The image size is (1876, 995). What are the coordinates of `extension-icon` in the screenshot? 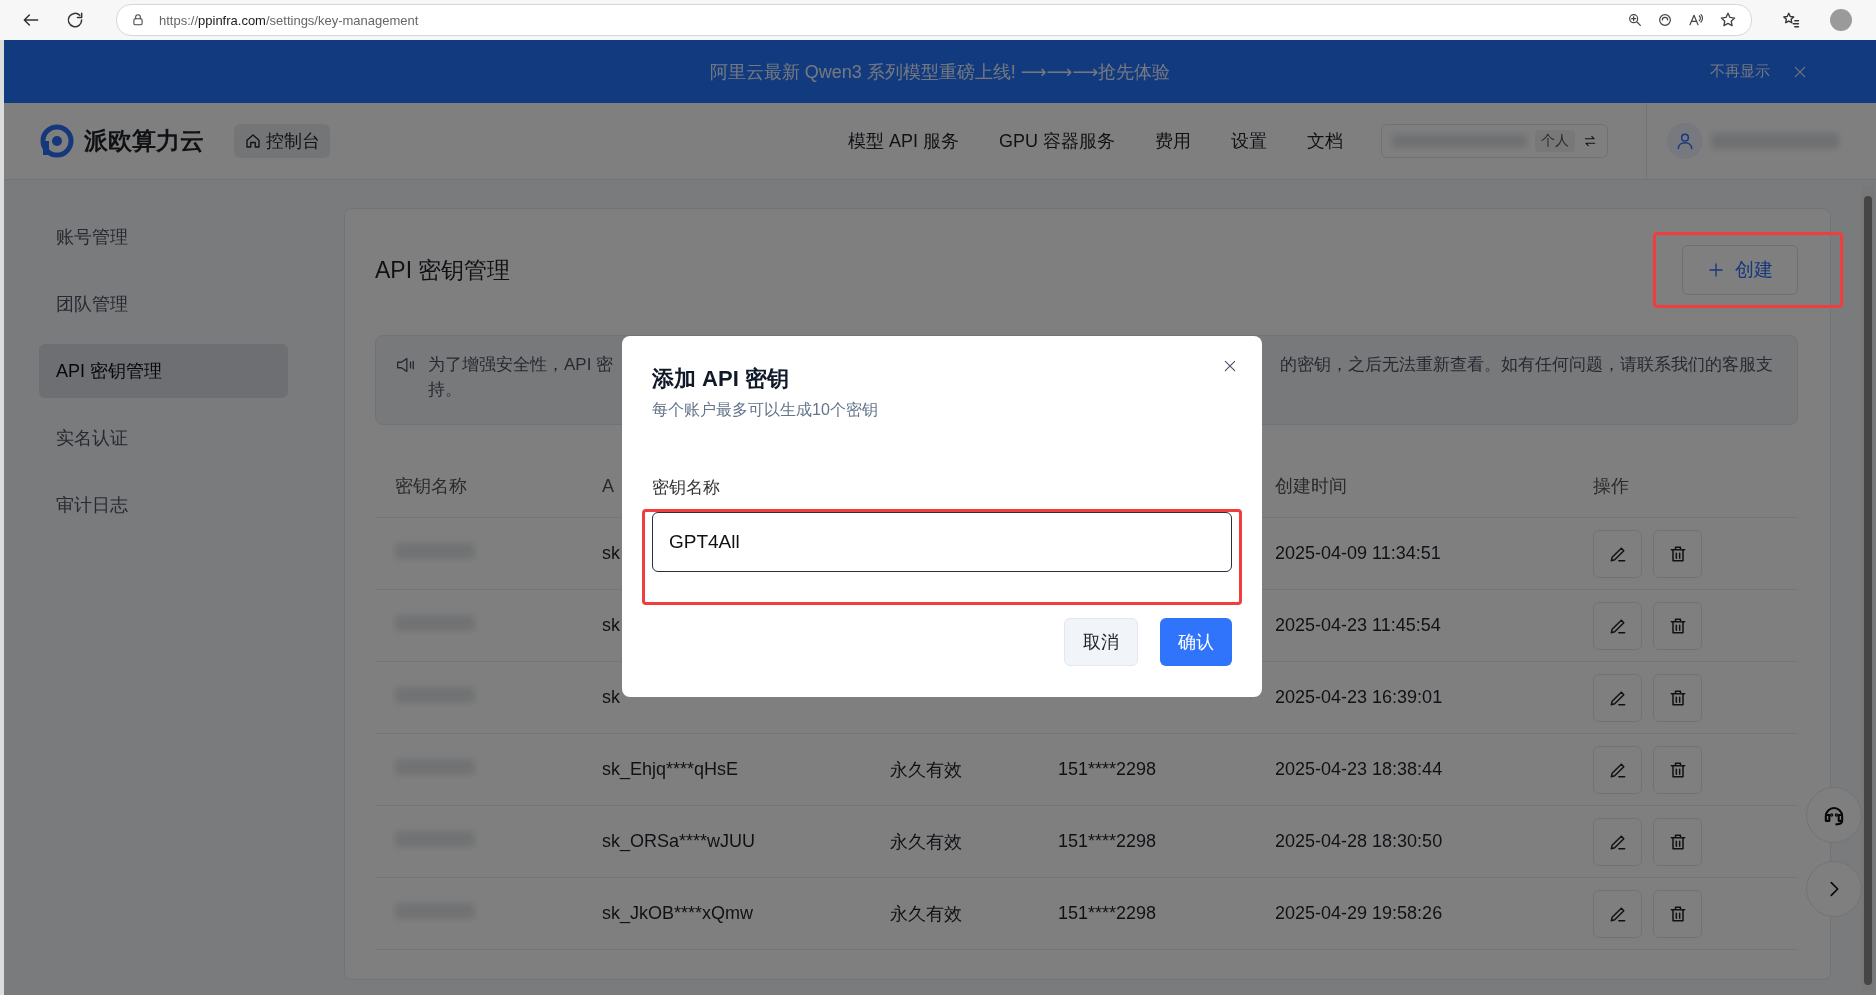 It's located at (1665, 20).